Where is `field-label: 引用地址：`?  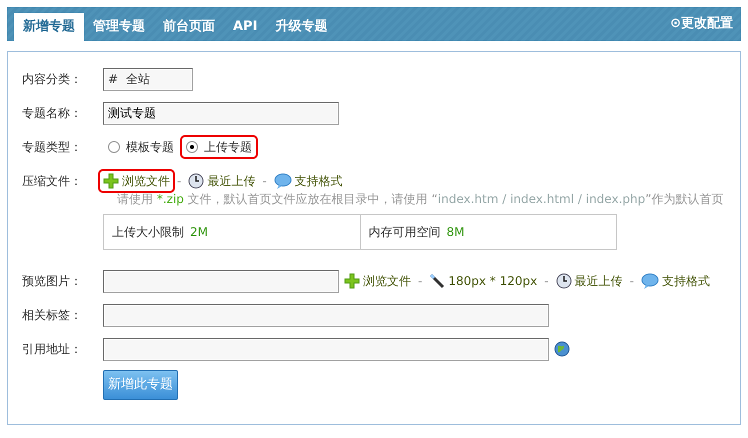 field-label: 引用地址： is located at coordinates (52, 349).